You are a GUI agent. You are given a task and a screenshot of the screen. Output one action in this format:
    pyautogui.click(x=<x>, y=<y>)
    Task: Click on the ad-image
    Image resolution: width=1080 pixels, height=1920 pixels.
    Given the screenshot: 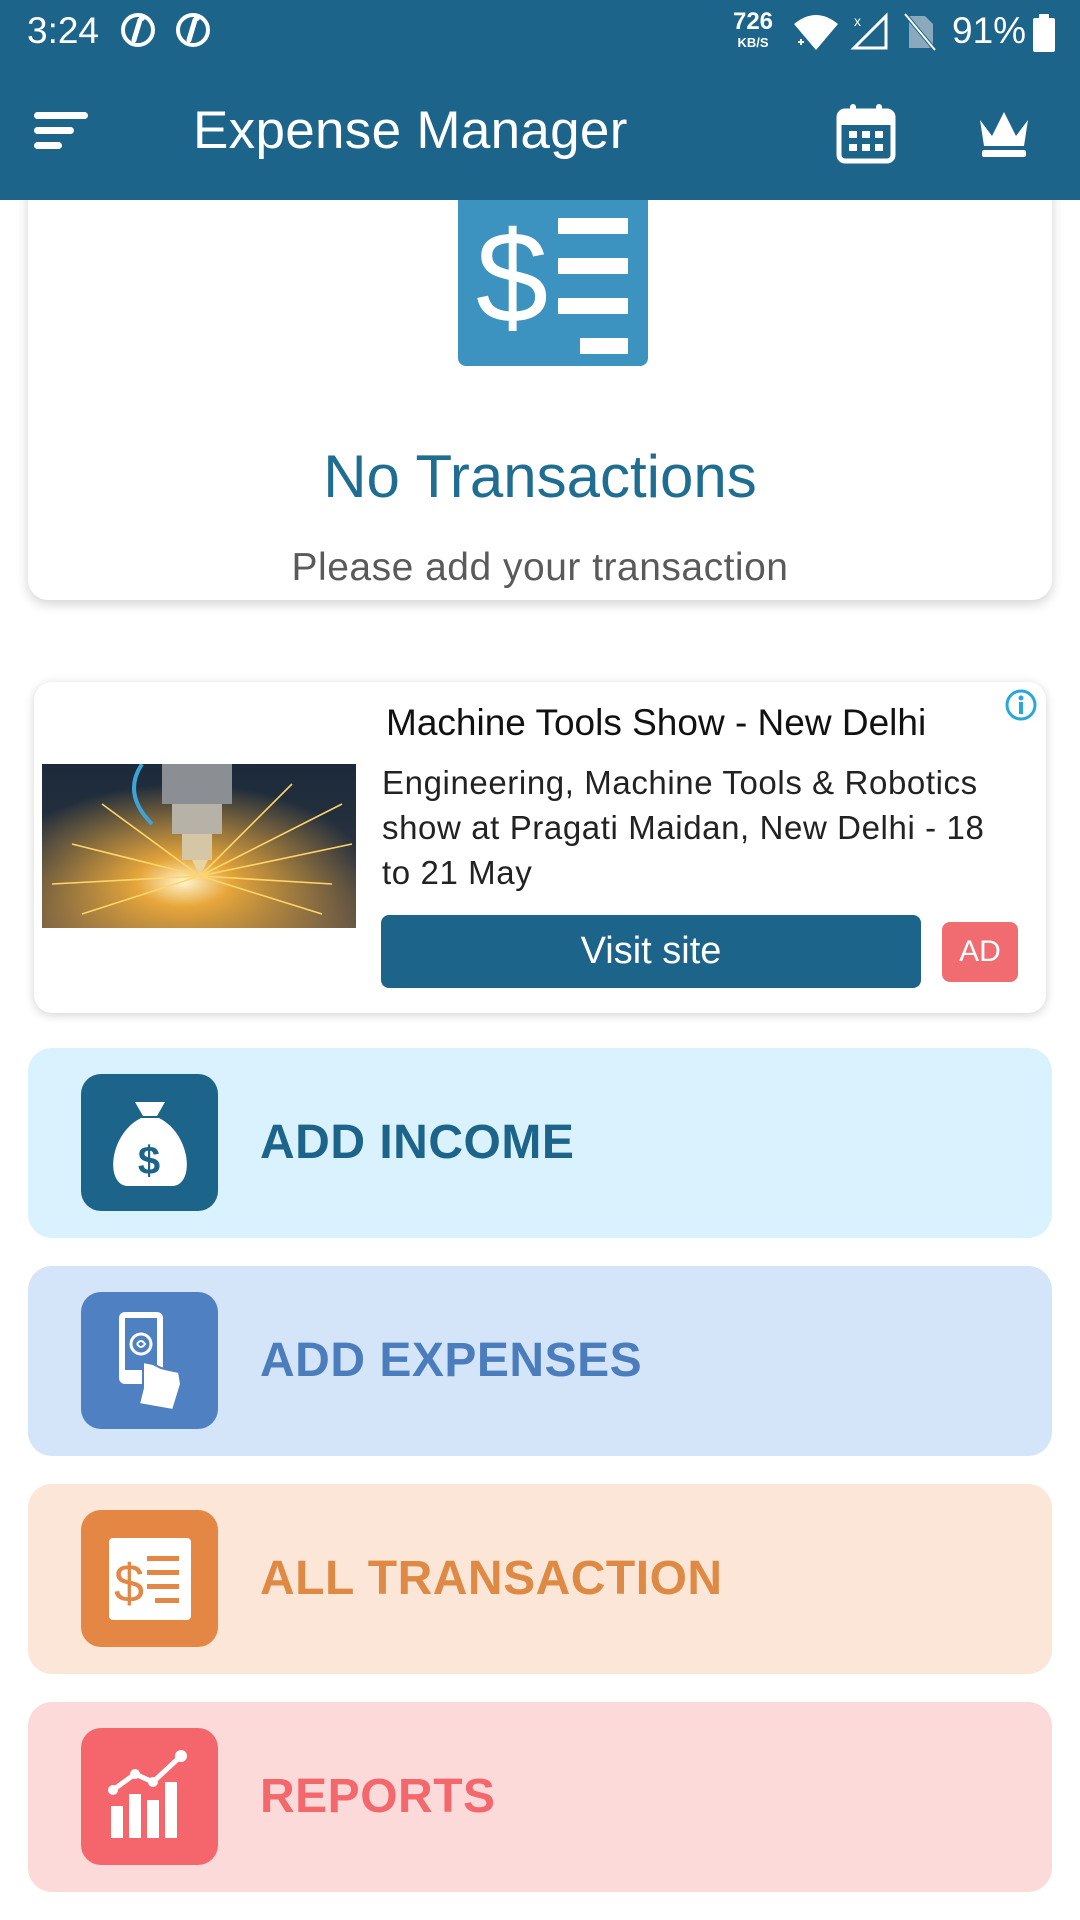 What is the action you would take?
    pyautogui.click(x=199, y=846)
    